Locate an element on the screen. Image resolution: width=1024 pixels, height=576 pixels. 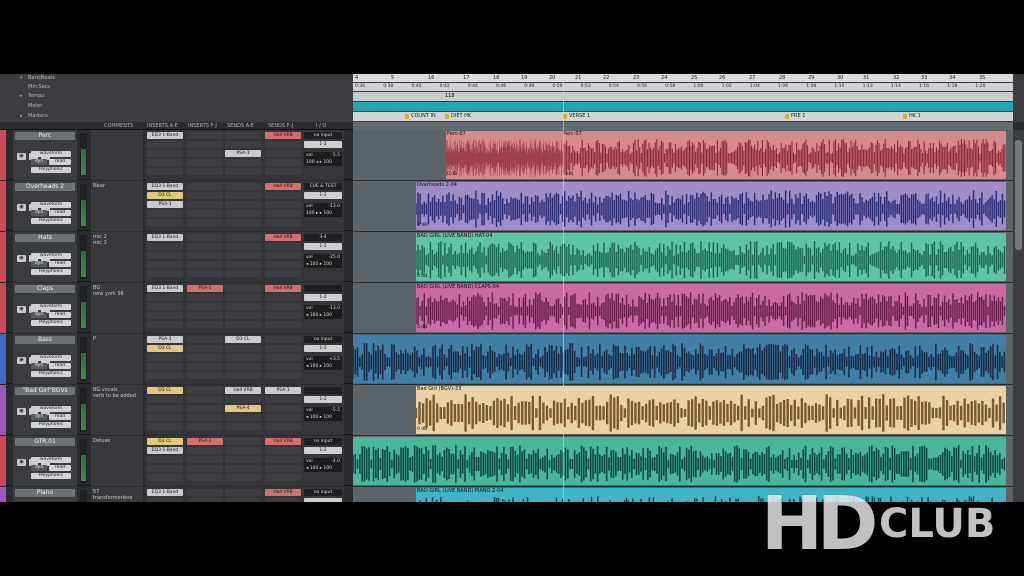
input-selector: 3-4 is located at coordinates (323, 237).